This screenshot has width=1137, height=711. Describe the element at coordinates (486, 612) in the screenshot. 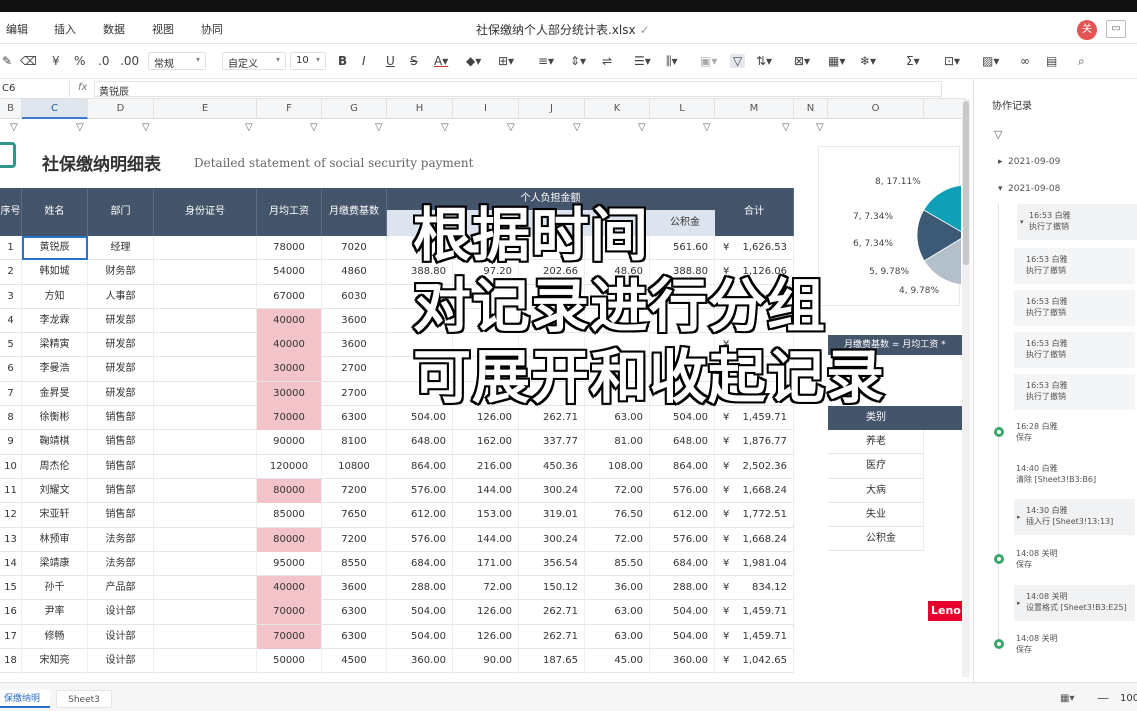

I see `medical-cell: 126.00` at that location.